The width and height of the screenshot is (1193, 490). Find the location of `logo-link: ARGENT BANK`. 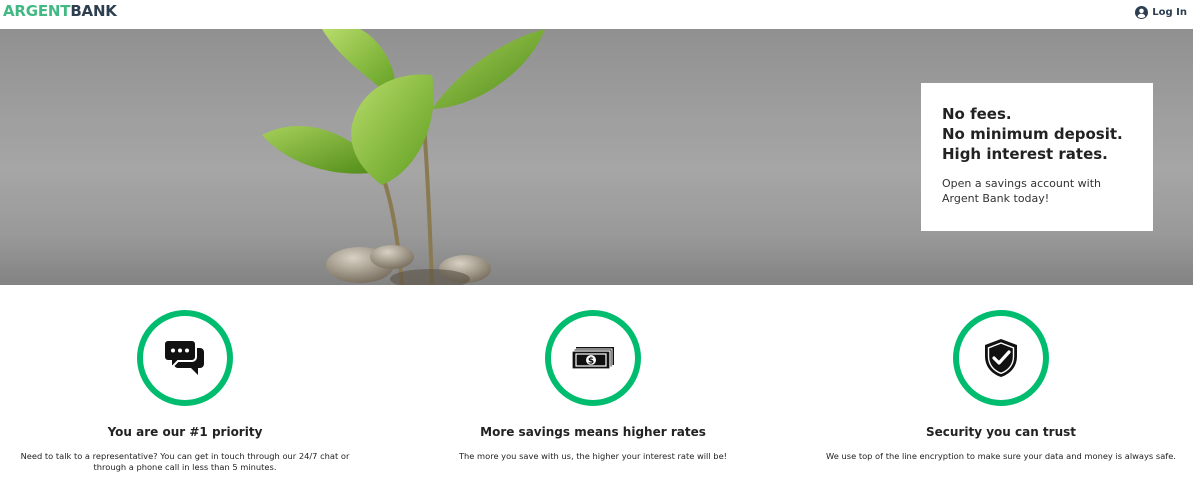

logo-link: ARGENT BANK is located at coordinates (60, 12).